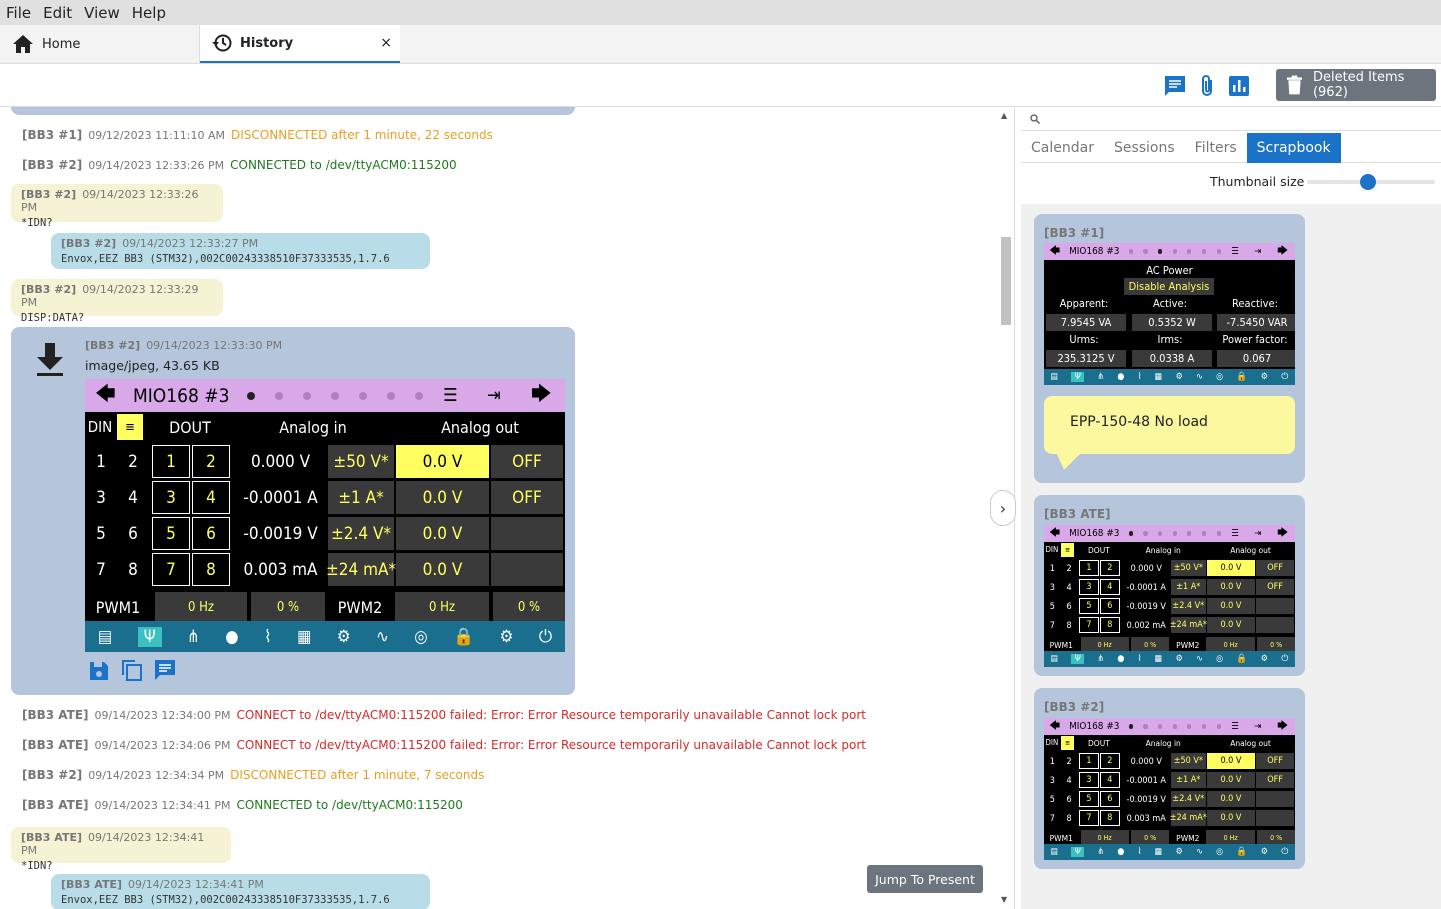  What do you see at coordinates (121, 849) in the screenshot?
I see `request-bubble: [BB3 ATE] 09/14/2023 12:34:41 PM *IDN?` at bounding box center [121, 849].